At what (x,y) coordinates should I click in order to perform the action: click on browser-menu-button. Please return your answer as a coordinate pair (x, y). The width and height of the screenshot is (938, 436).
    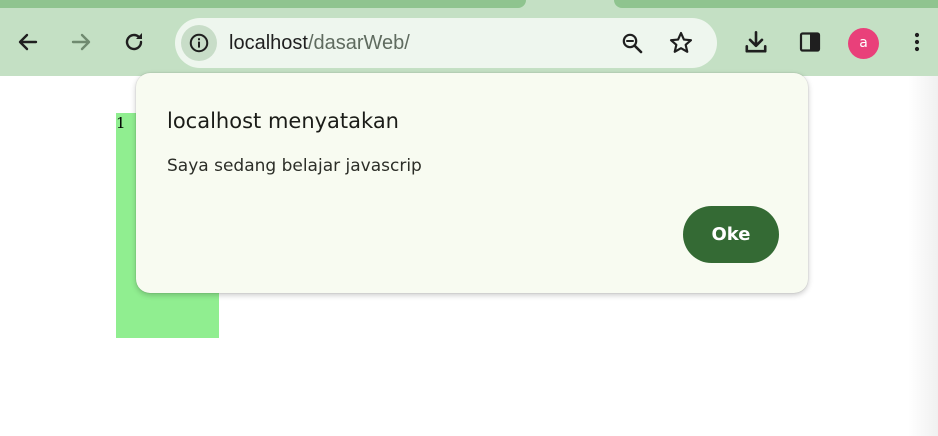
    Looking at the image, I should click on (917, 42).